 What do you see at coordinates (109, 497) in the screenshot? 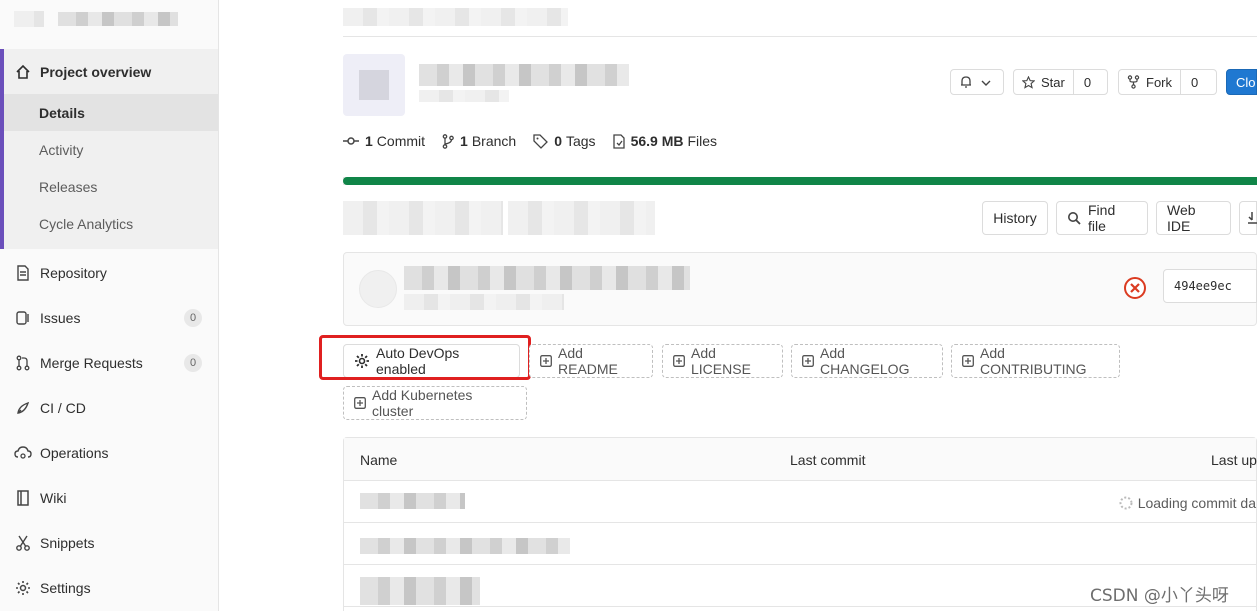
I see `sidebar-item-wiki: Wiki` at bounding box center [109, 497].